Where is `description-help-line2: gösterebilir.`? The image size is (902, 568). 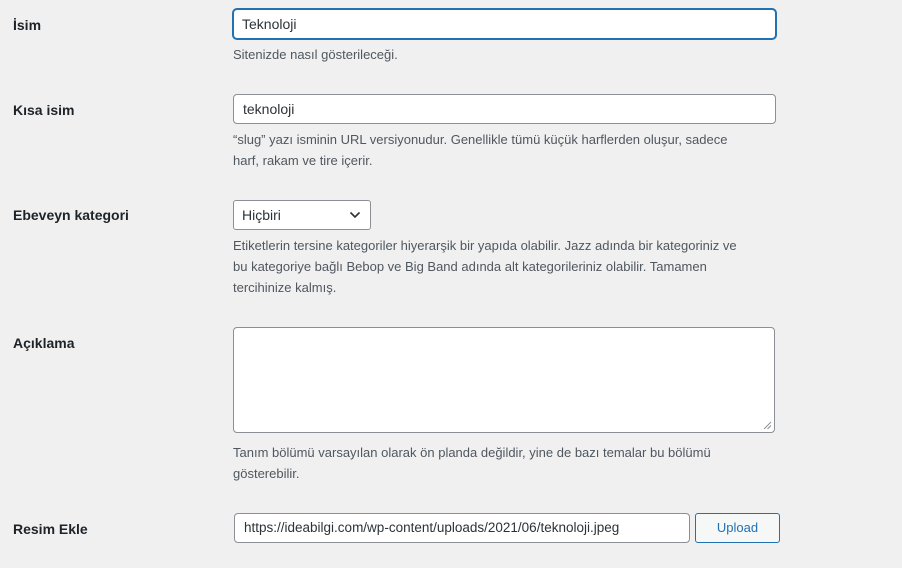 description-help-line2: gösterebilir. is located at coordinates (266, 473).